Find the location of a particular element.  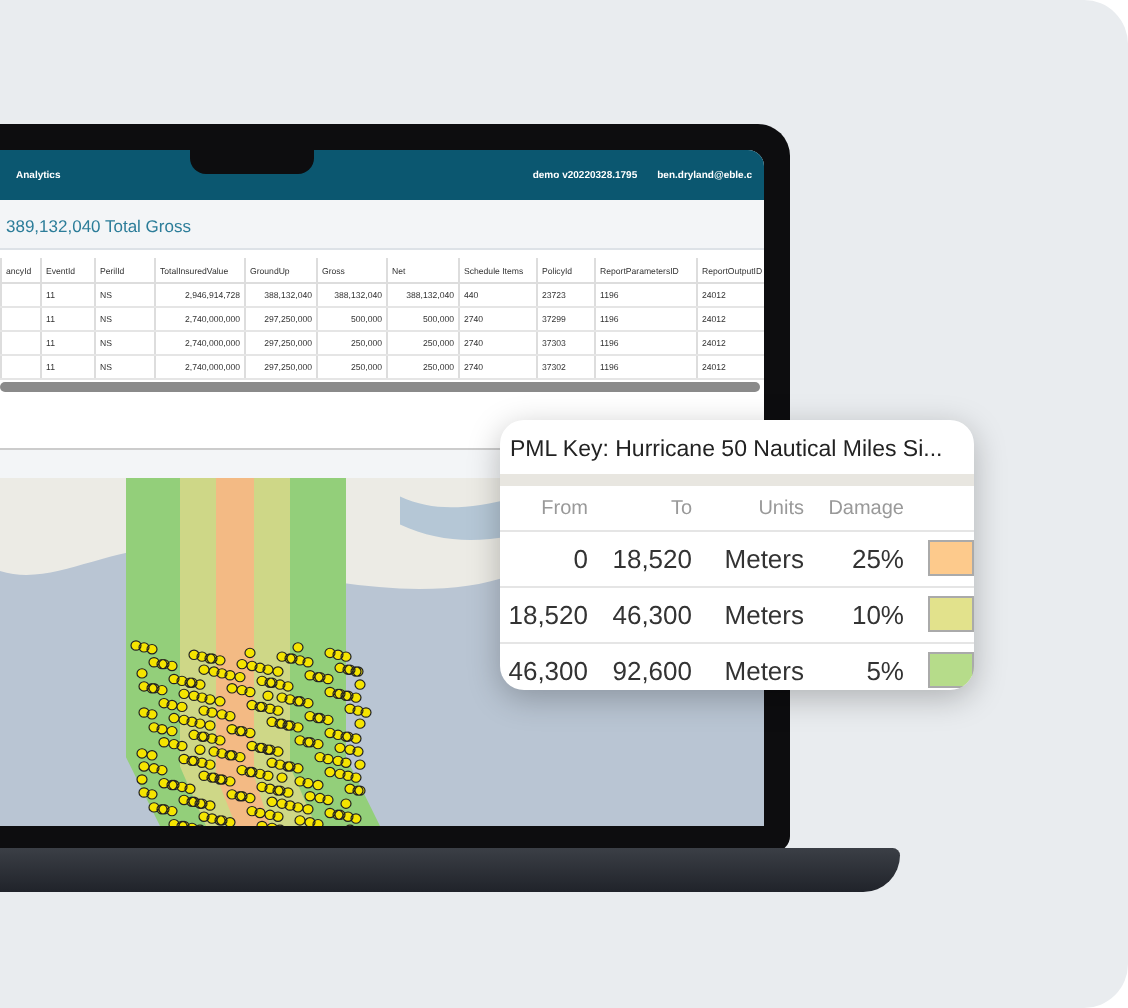

to-value: 18,520 is located at coordinates (648, 560).